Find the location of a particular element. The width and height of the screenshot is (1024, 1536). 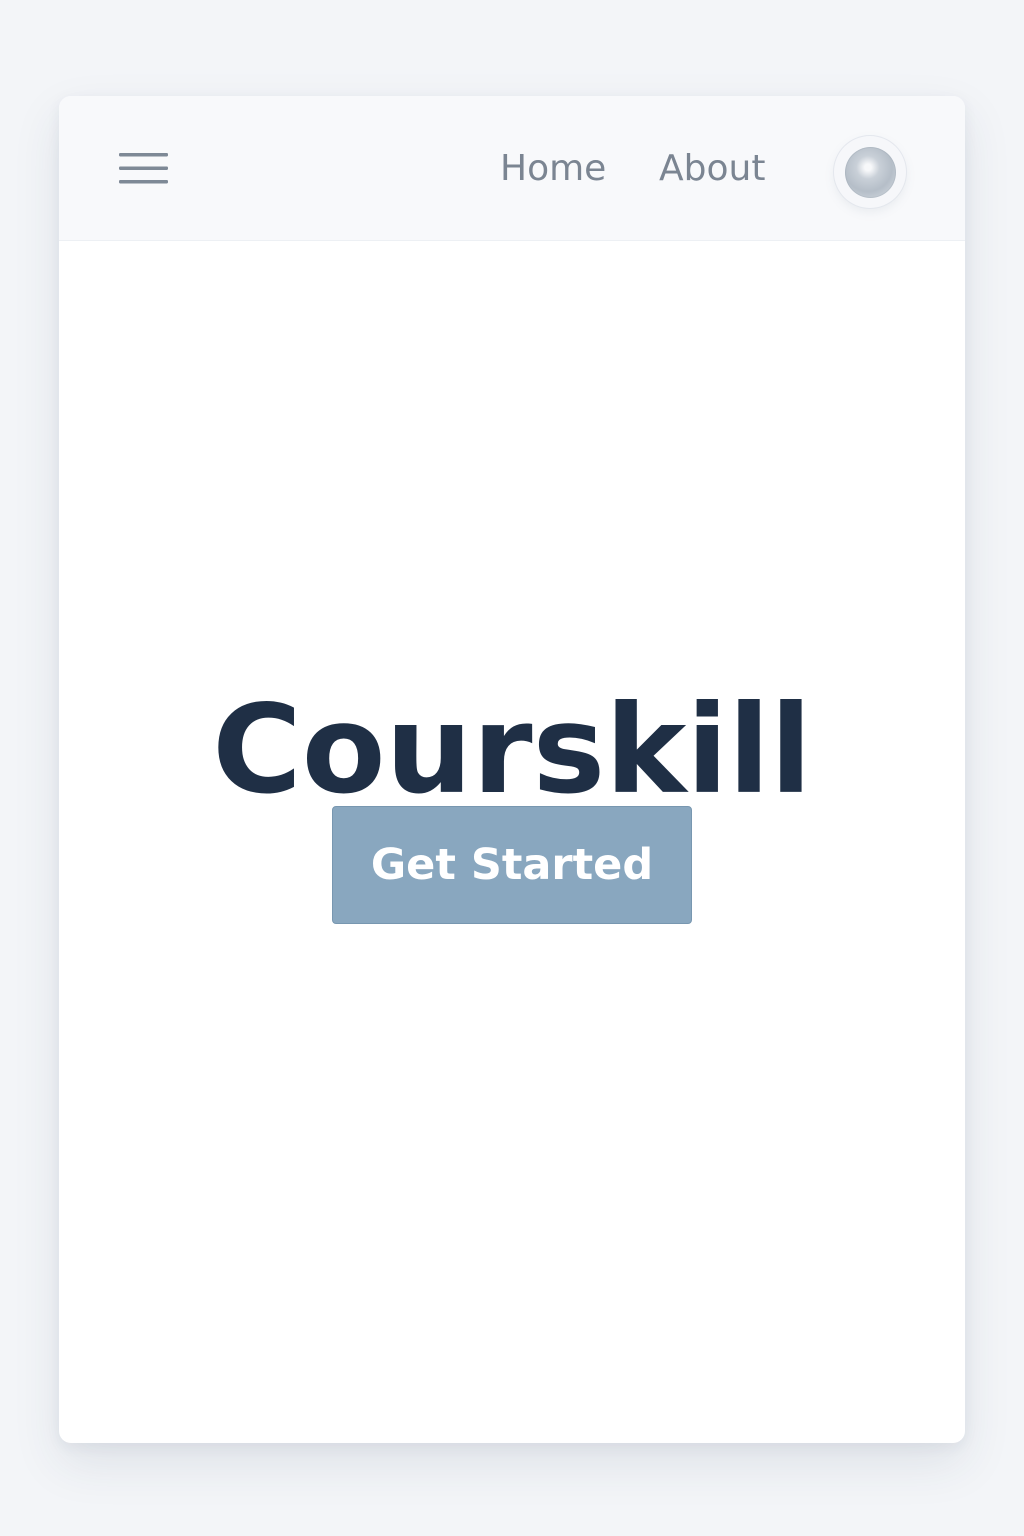

get-started-button: Get Started is located at coordinates (512, 865).